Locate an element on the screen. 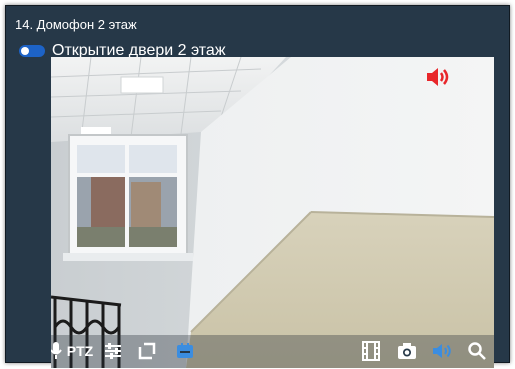 The width and height of the screenshot is (515, 369). settings-sliders-icon is located at coordinates (113, 351).